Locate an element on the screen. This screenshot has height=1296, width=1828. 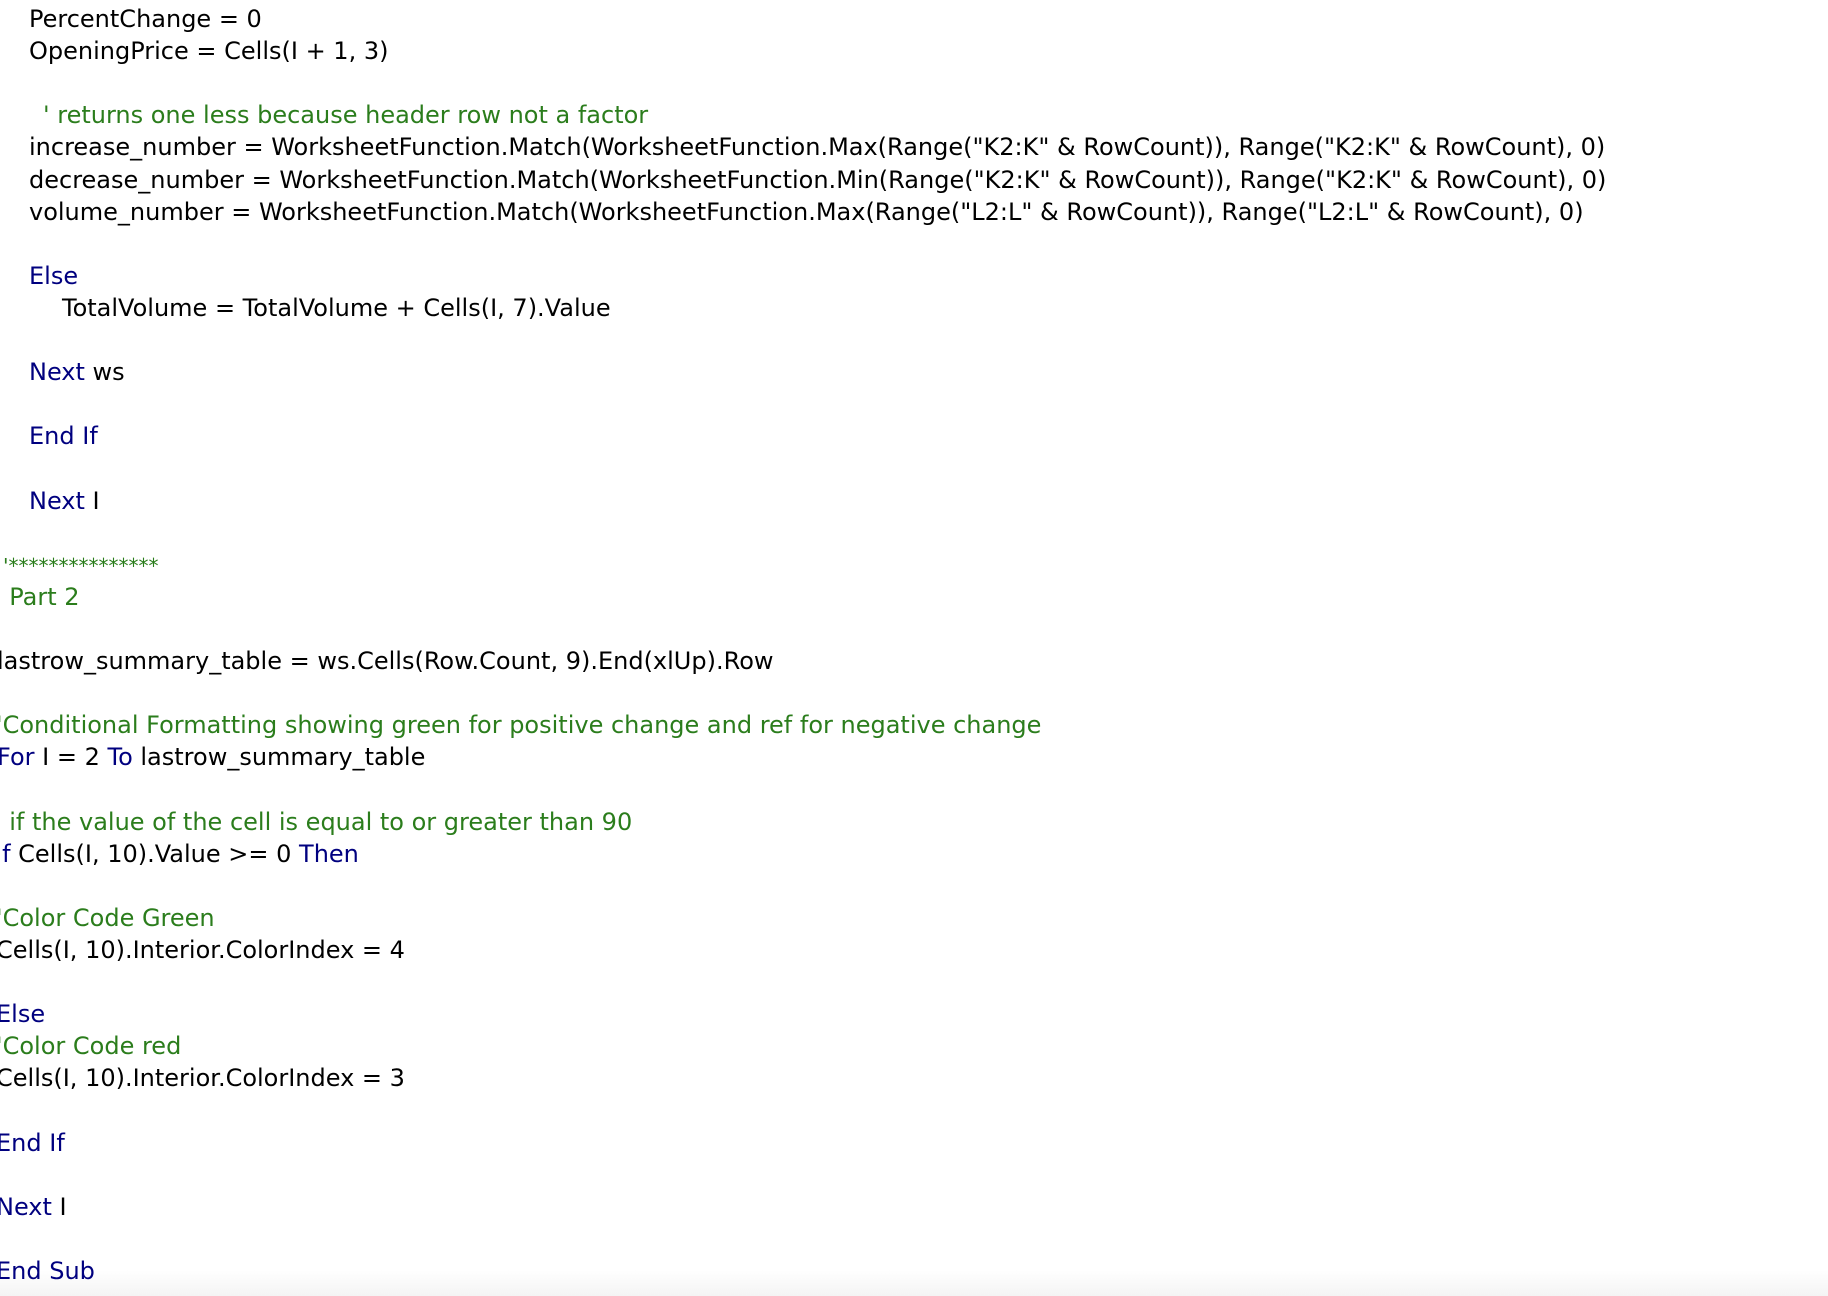
code-keyword: End Sub is located at coordinates (47, 1270).